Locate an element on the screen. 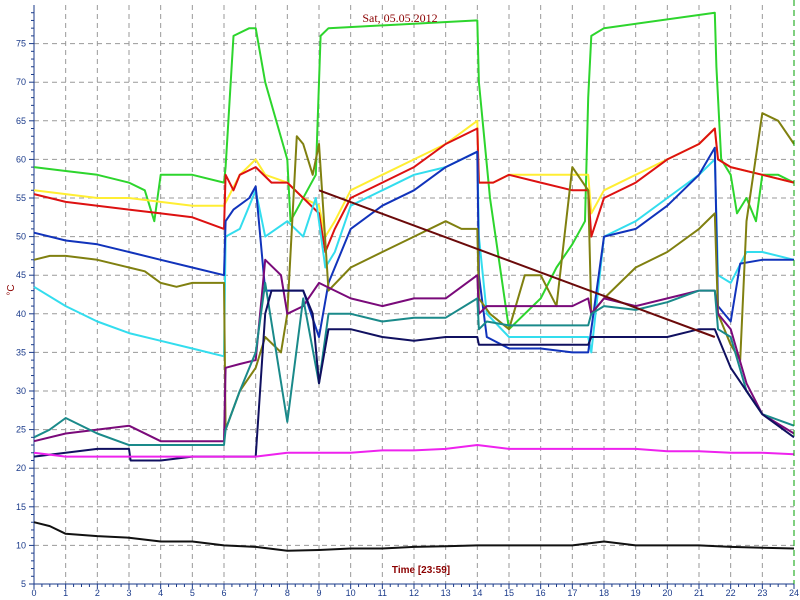 The height and width of the screenshot is (600, 800). y-tick-label: 25 is located at coordinates (21, 430).